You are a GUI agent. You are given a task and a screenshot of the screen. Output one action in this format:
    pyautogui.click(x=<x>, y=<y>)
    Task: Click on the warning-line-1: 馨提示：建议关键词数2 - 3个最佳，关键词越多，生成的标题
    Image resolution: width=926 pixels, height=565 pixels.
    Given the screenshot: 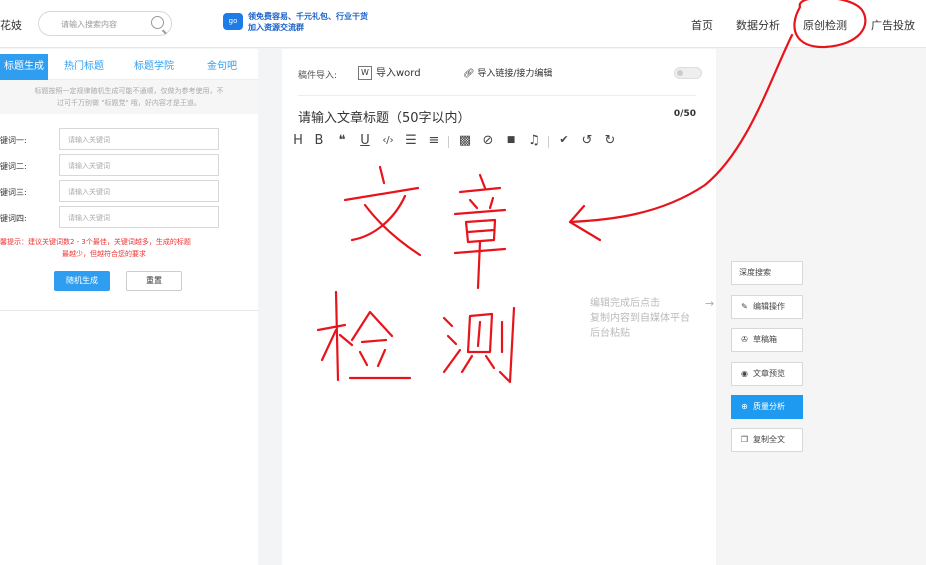 What is the action you would take?
    pyautogui.click(x=95, y=242)
    